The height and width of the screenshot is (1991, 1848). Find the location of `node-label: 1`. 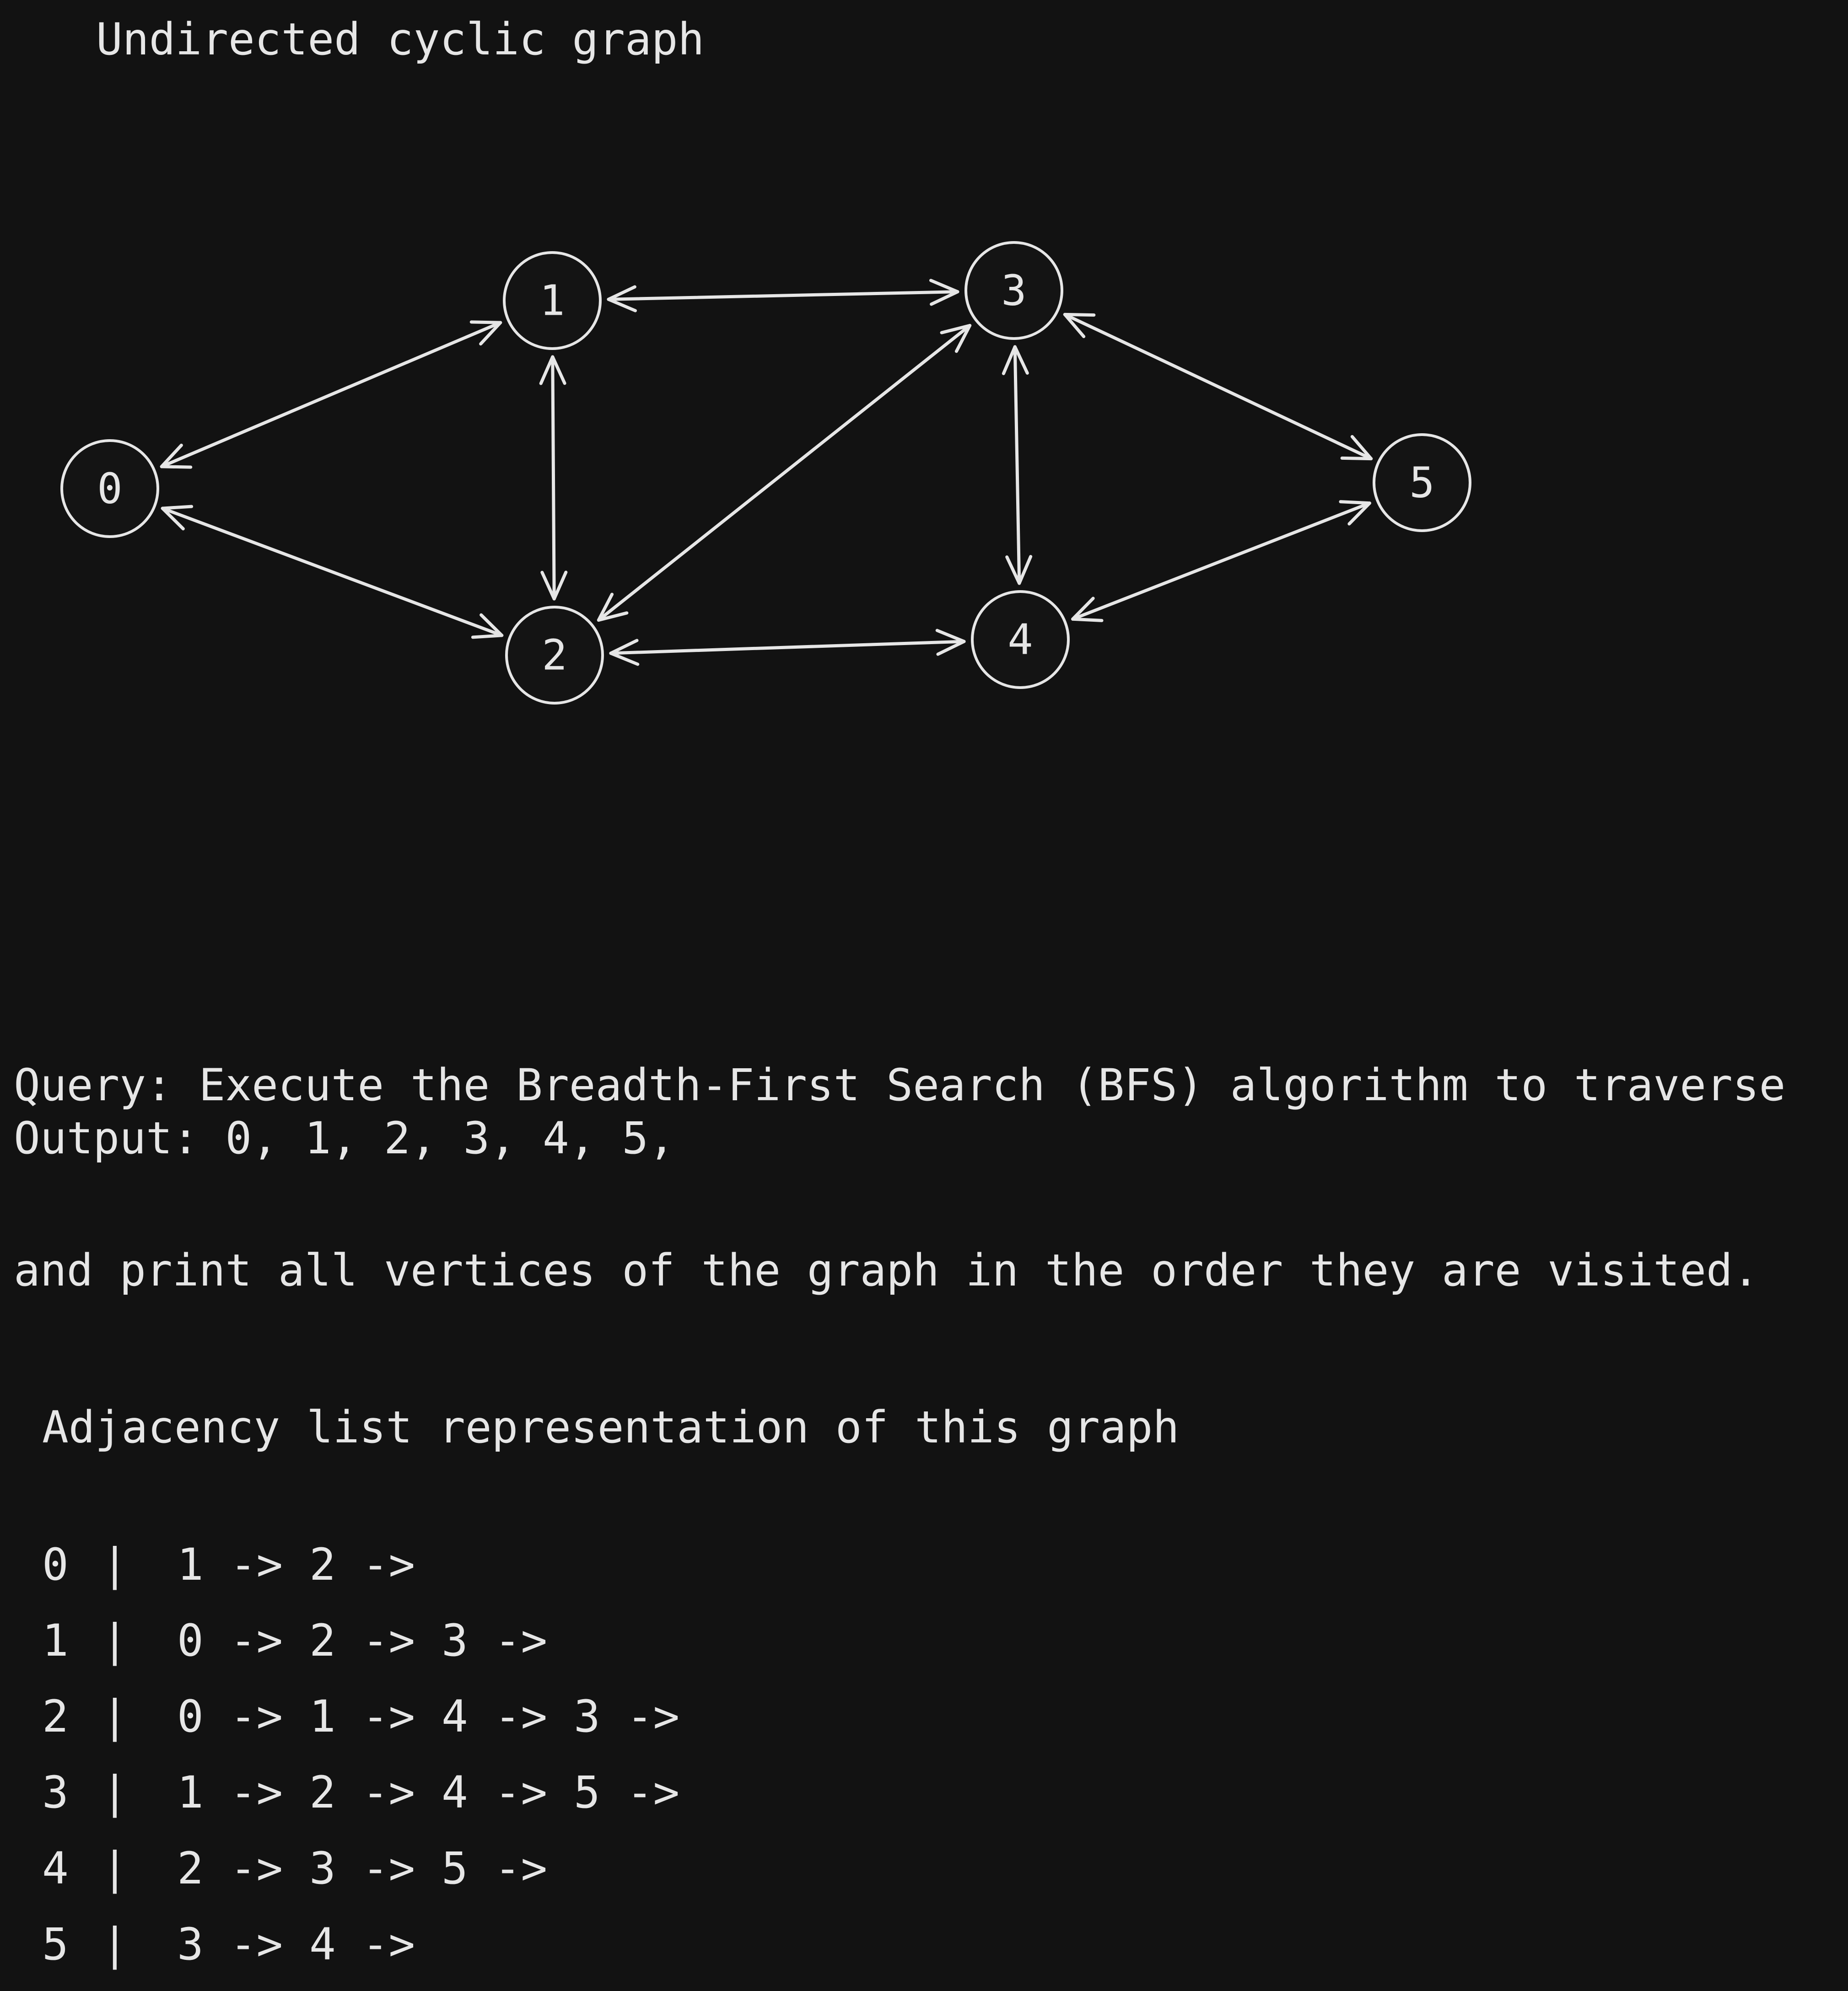

node-label: 1 is located at coordinates (552, 301).